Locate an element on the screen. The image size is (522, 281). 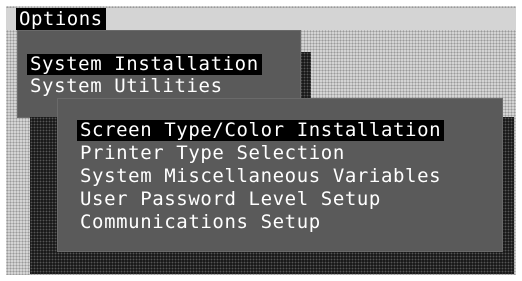
options-menu: Options is located at coordinates (61, 19).